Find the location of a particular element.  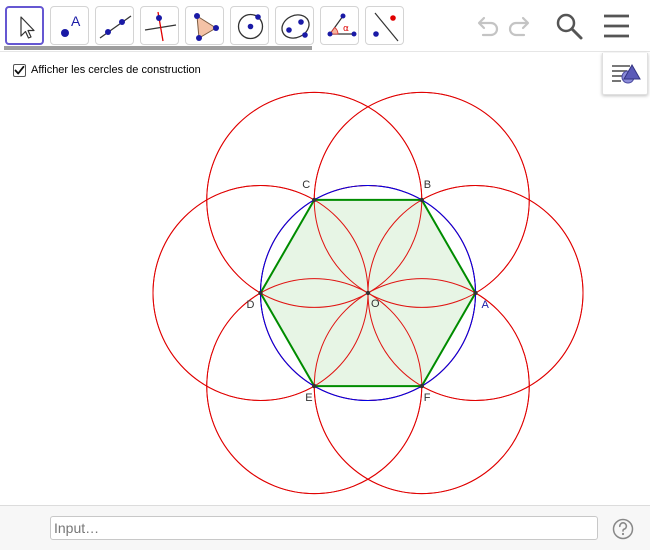

help-icon is located at coordinates (623, 529).